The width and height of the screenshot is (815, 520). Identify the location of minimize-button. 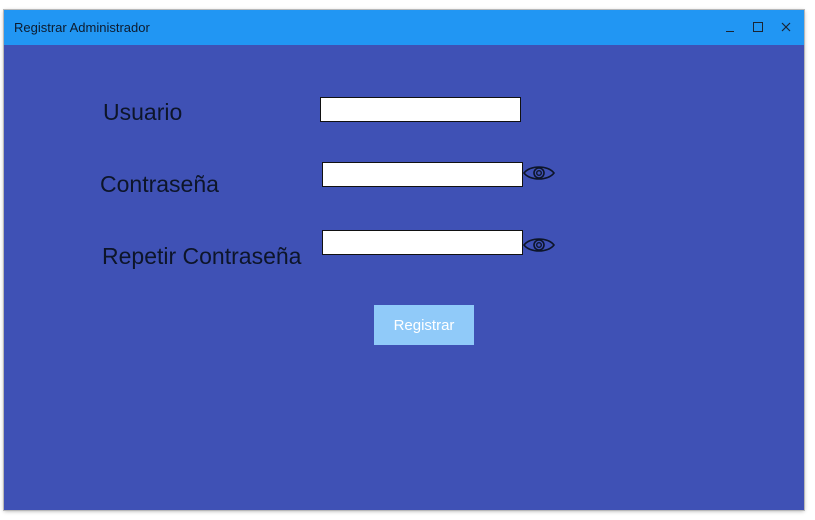
(730, 27).